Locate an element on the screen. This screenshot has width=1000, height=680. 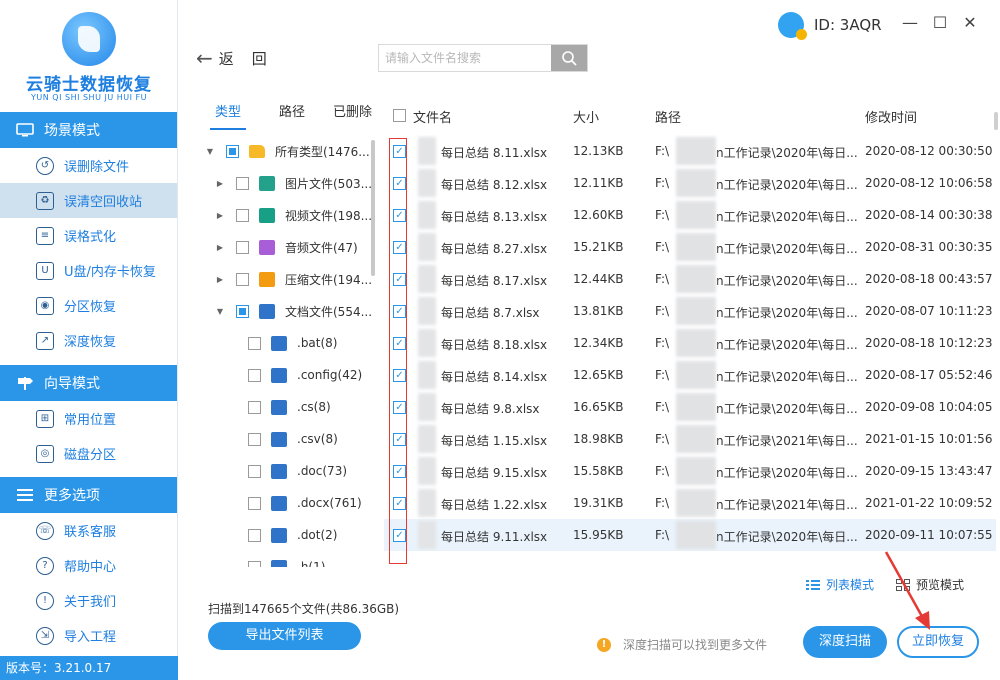
sidebar-item-common-locations: ⊞ 常用位置 is located at coordinates (88, 418).